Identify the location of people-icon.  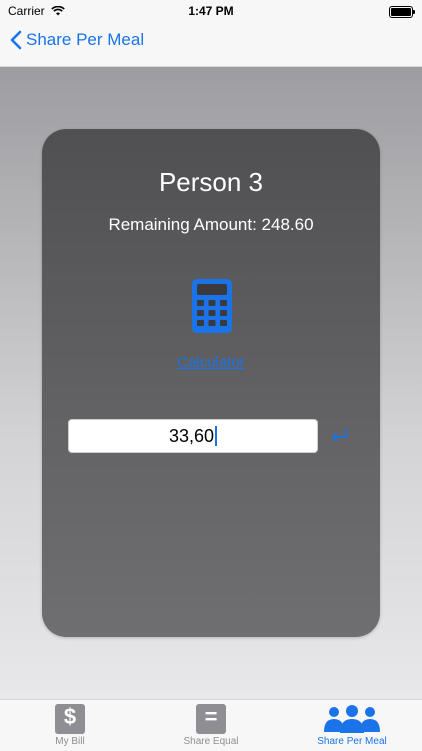
(352, 719).